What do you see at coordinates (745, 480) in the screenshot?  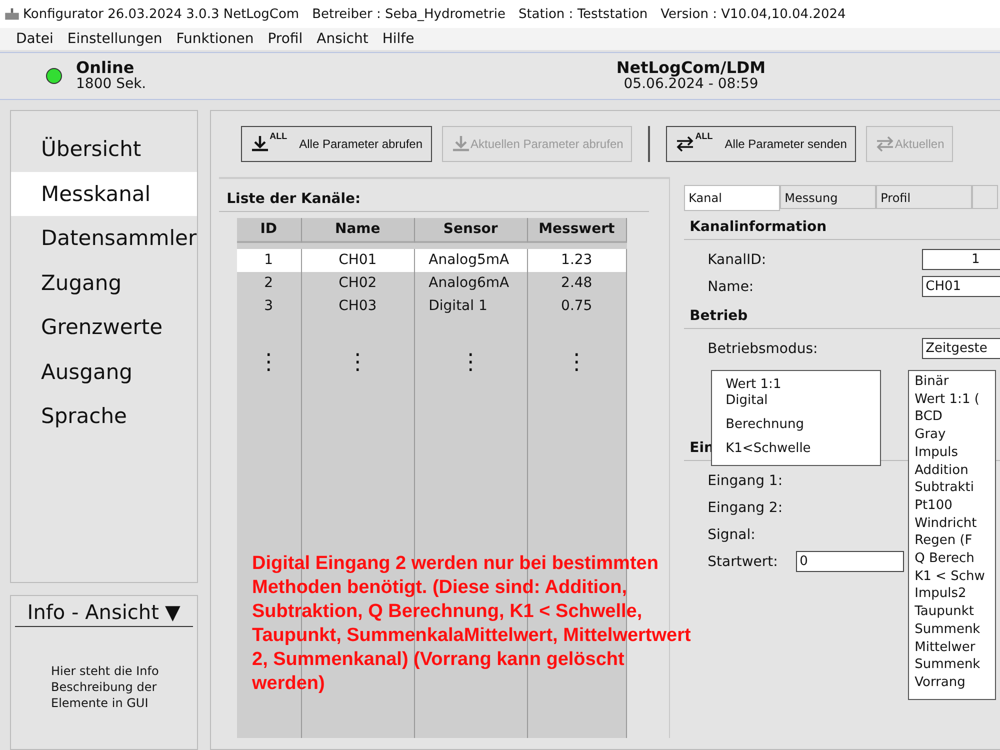 I see `field-label: Eingang 1:` at bounding box center [745, 480].